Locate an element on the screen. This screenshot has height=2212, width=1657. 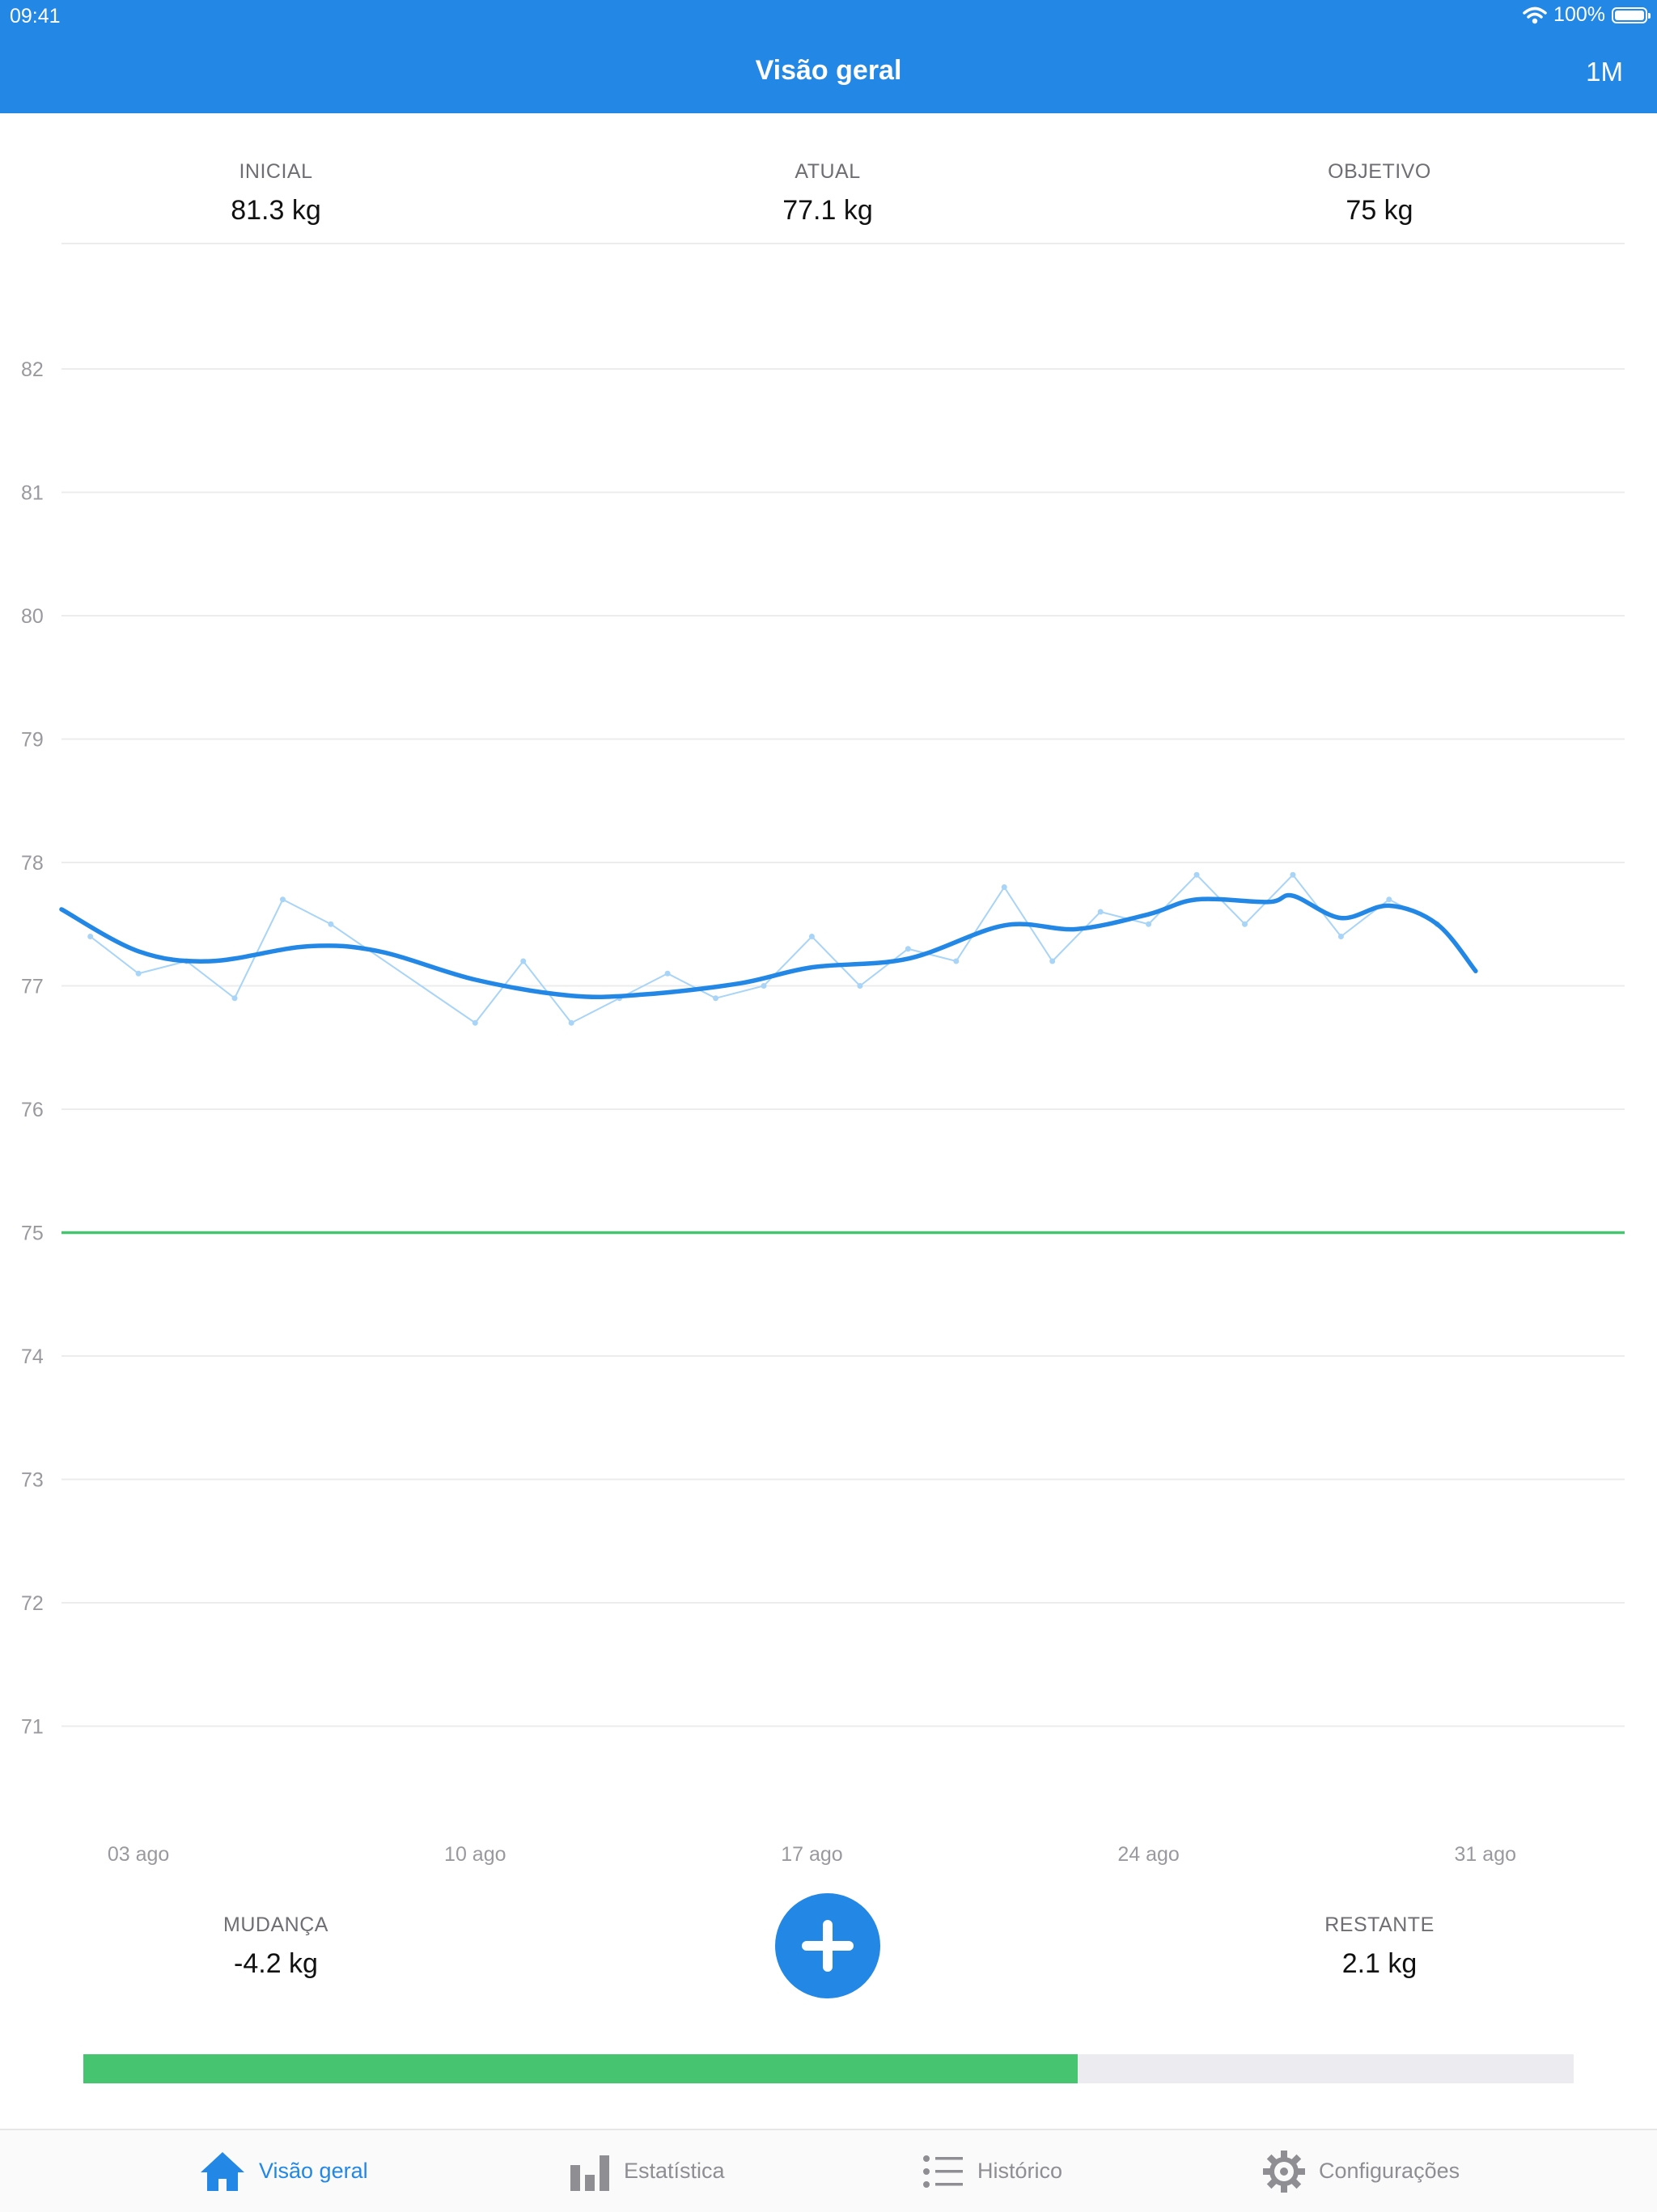
y-tick-label: 80 is located at coordinates (32, 616).